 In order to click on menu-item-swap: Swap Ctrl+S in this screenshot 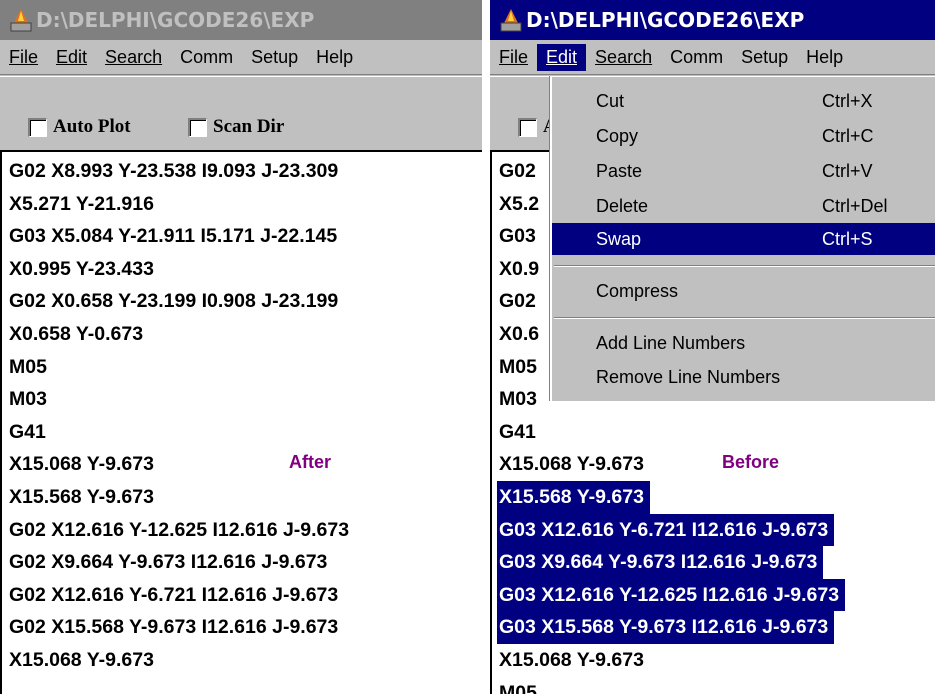, I will do `click(743, 239)`.